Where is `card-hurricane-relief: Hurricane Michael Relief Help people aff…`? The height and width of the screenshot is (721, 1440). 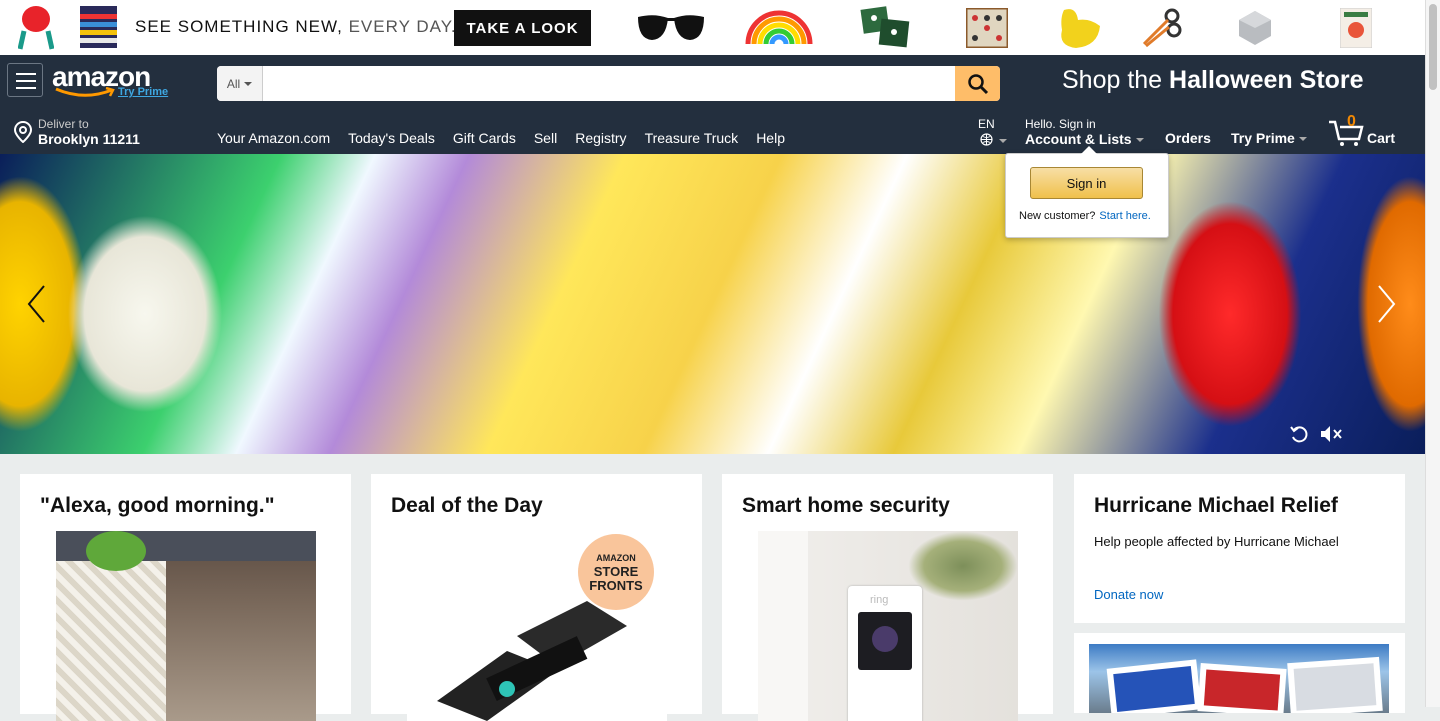
card-hurricane-relief: Hurricane Michael Relief Help people aff… is located at coordinates (1239, 548).